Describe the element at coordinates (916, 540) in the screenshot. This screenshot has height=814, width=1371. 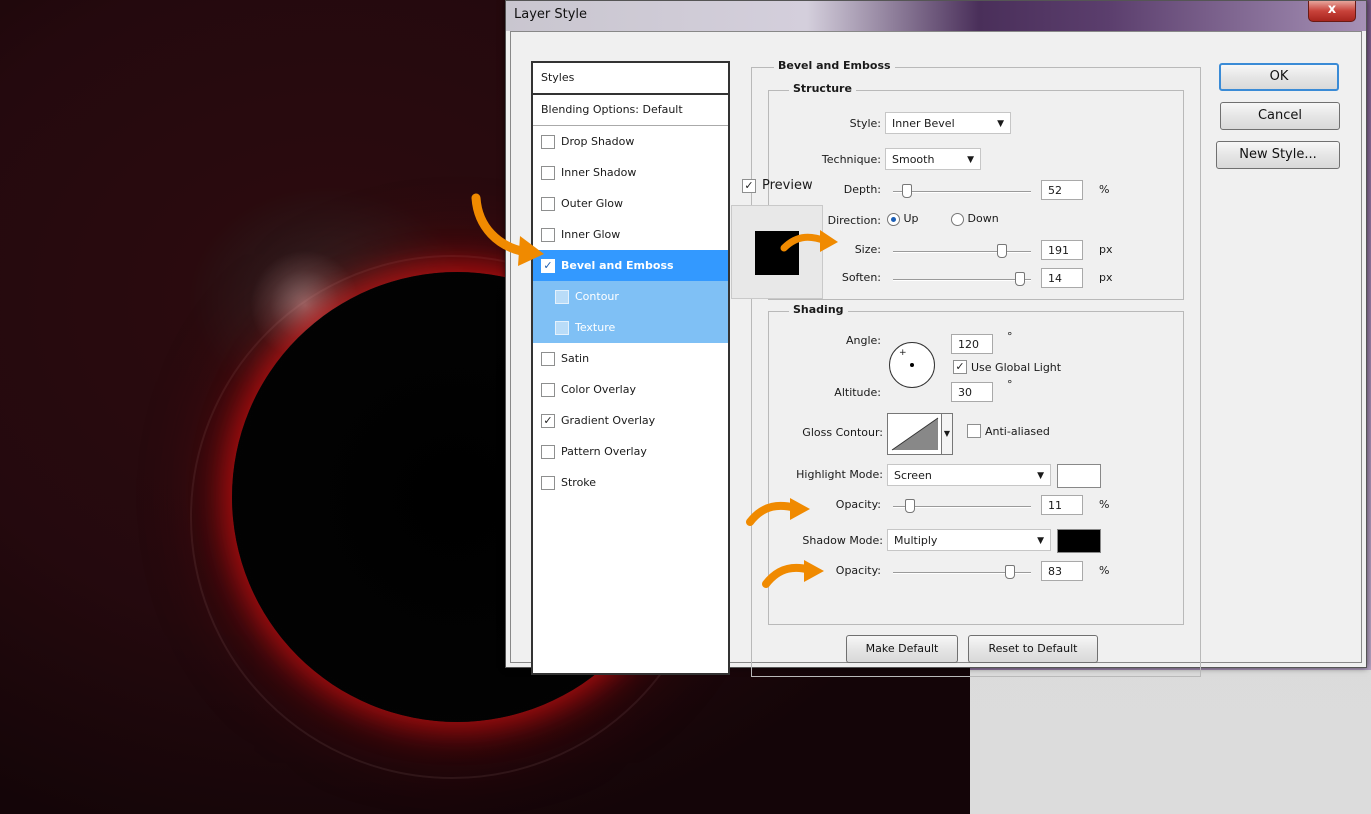
I see `shadow-mode-value: Multiply` at that location.